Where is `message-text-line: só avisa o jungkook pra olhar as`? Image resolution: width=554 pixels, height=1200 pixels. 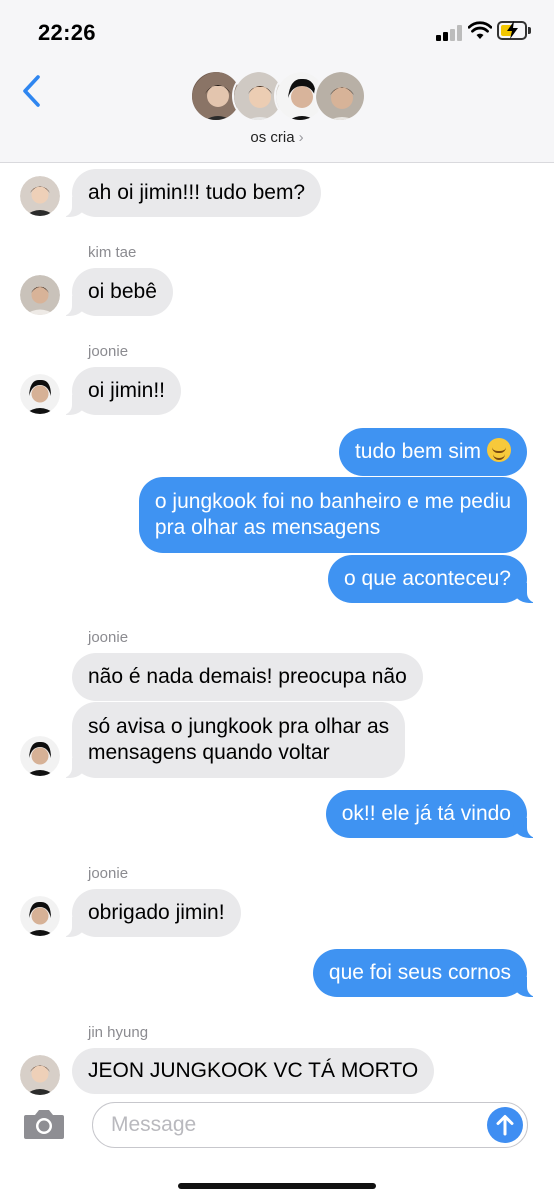 message-text-line: só avisa o jungkook pra olhar as is located at coordinates (239, 726).